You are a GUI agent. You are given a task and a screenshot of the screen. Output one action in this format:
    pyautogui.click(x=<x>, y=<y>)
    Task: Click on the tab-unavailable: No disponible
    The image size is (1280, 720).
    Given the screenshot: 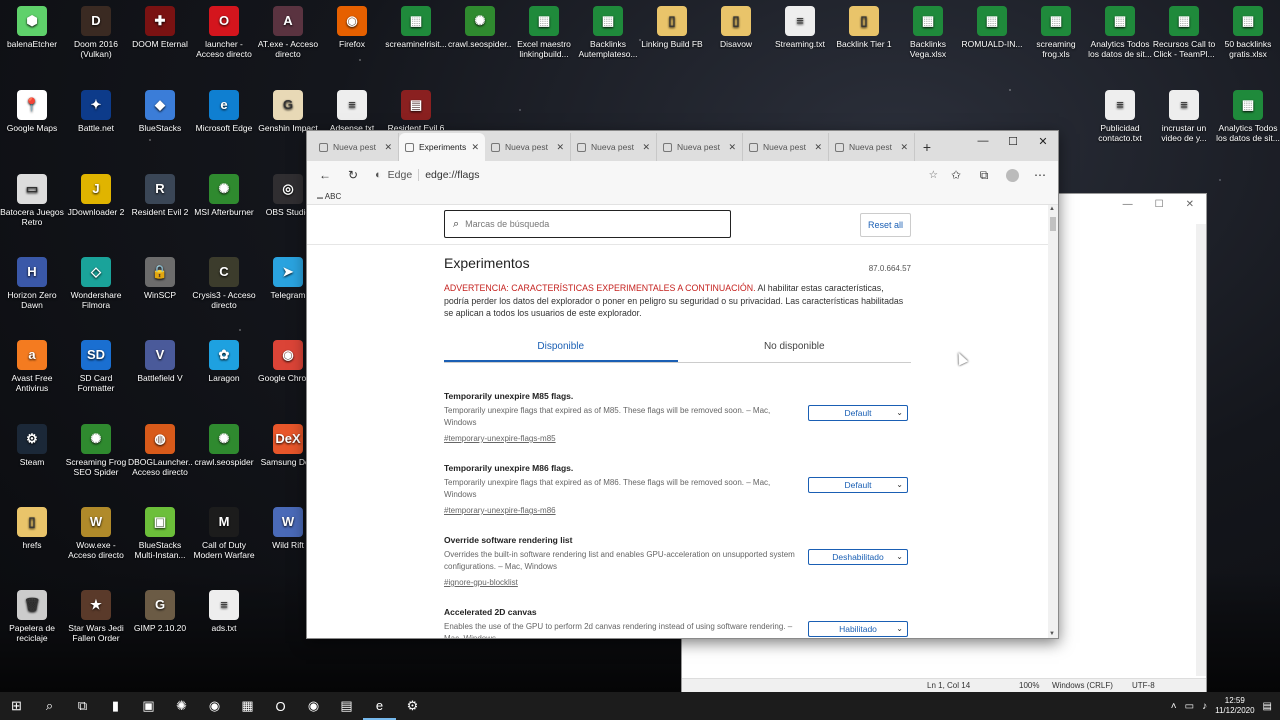 What is the action you would take?
    pyautogui.click(x=795, y=349)
    